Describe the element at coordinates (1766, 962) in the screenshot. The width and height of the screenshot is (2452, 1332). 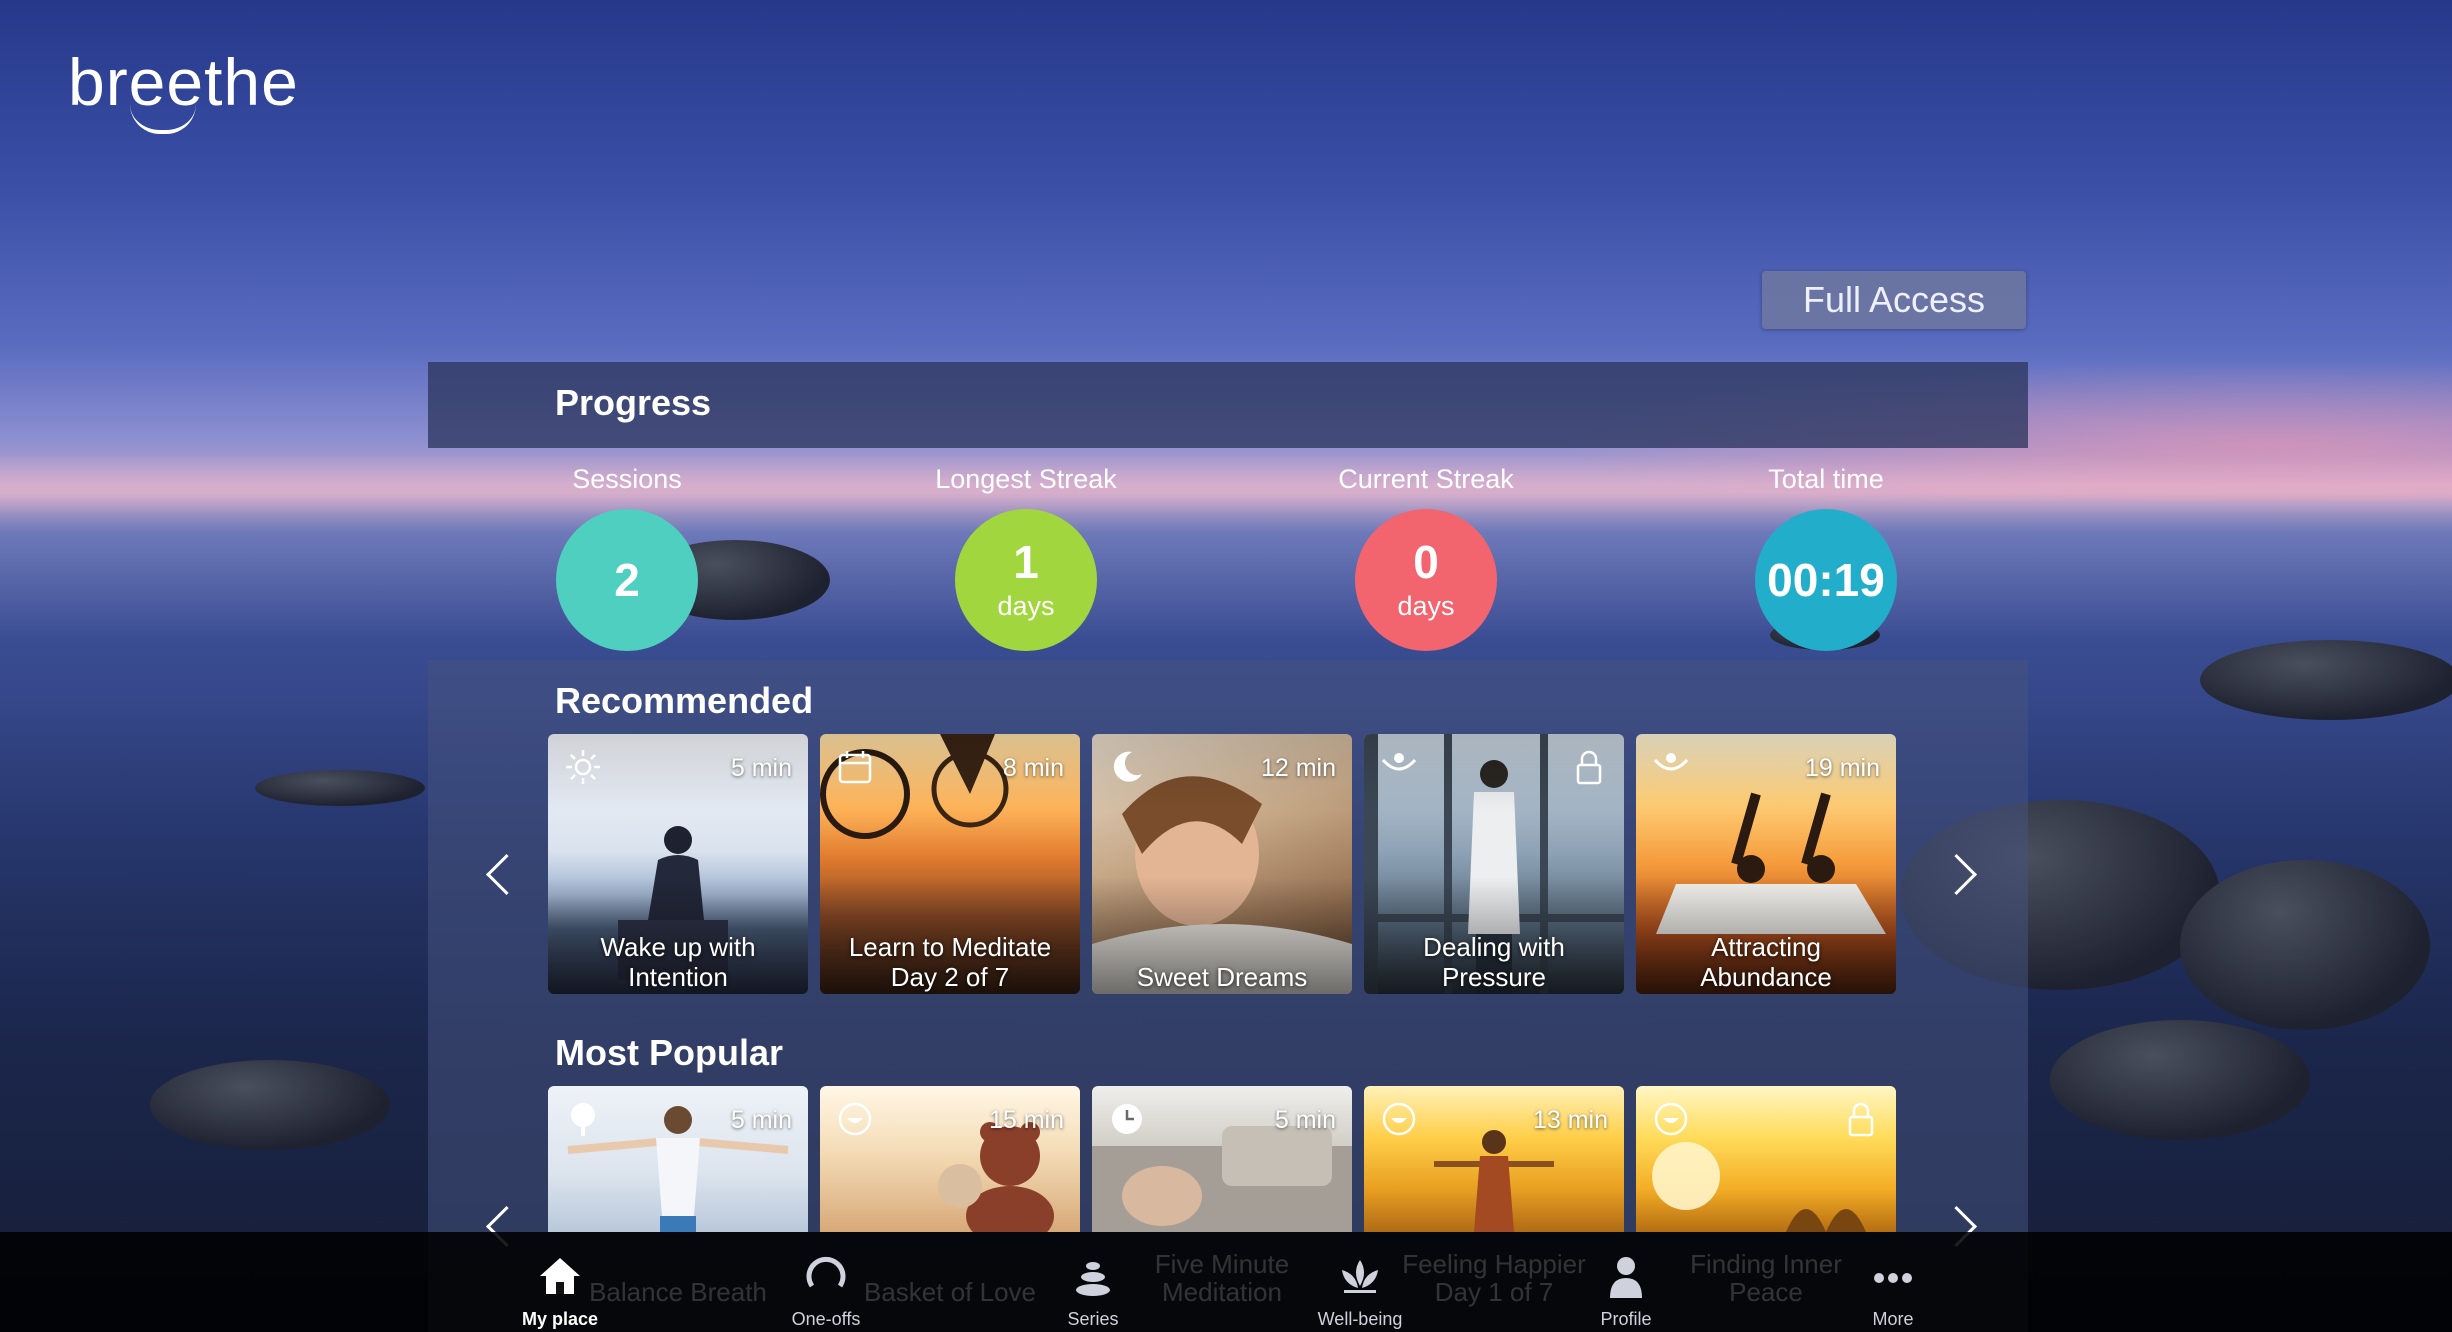
I see `card-title: Attracting Abundance` at that location.